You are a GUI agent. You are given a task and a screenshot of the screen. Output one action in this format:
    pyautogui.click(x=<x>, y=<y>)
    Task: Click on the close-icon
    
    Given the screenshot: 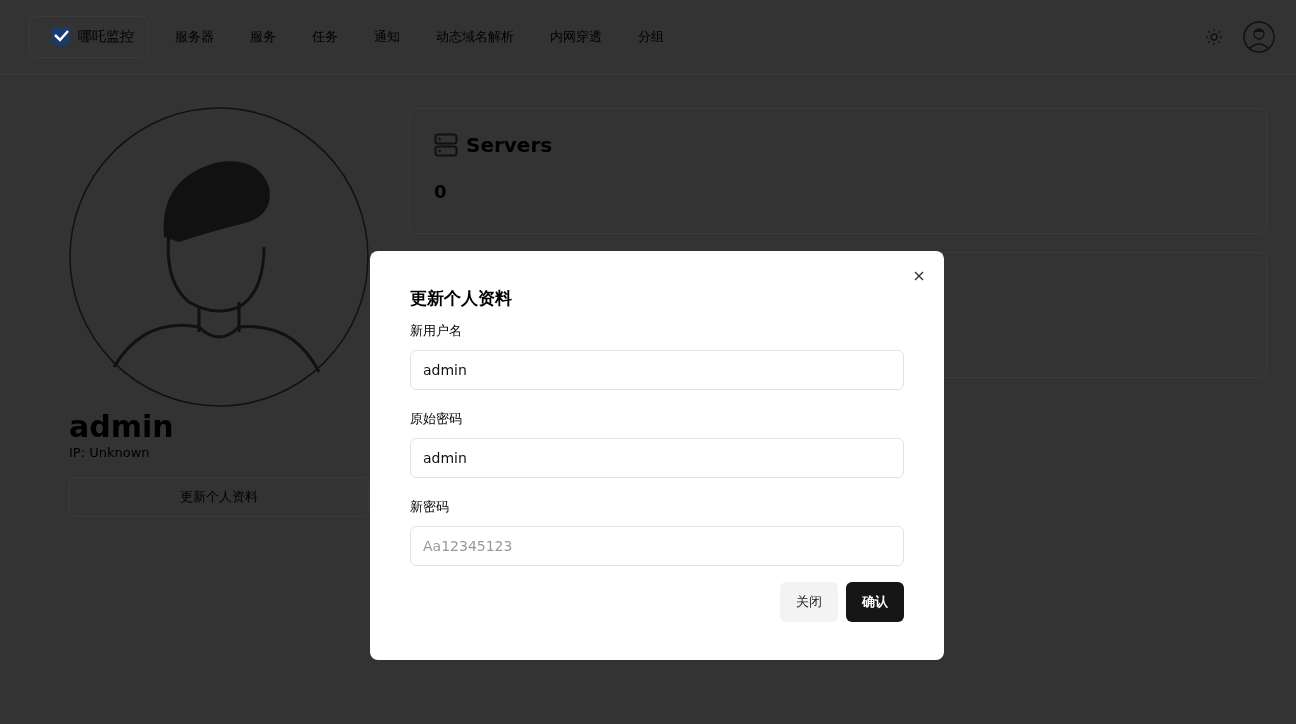 What is the action you would take?
    pyautogui.click(x=919, y=276)
    